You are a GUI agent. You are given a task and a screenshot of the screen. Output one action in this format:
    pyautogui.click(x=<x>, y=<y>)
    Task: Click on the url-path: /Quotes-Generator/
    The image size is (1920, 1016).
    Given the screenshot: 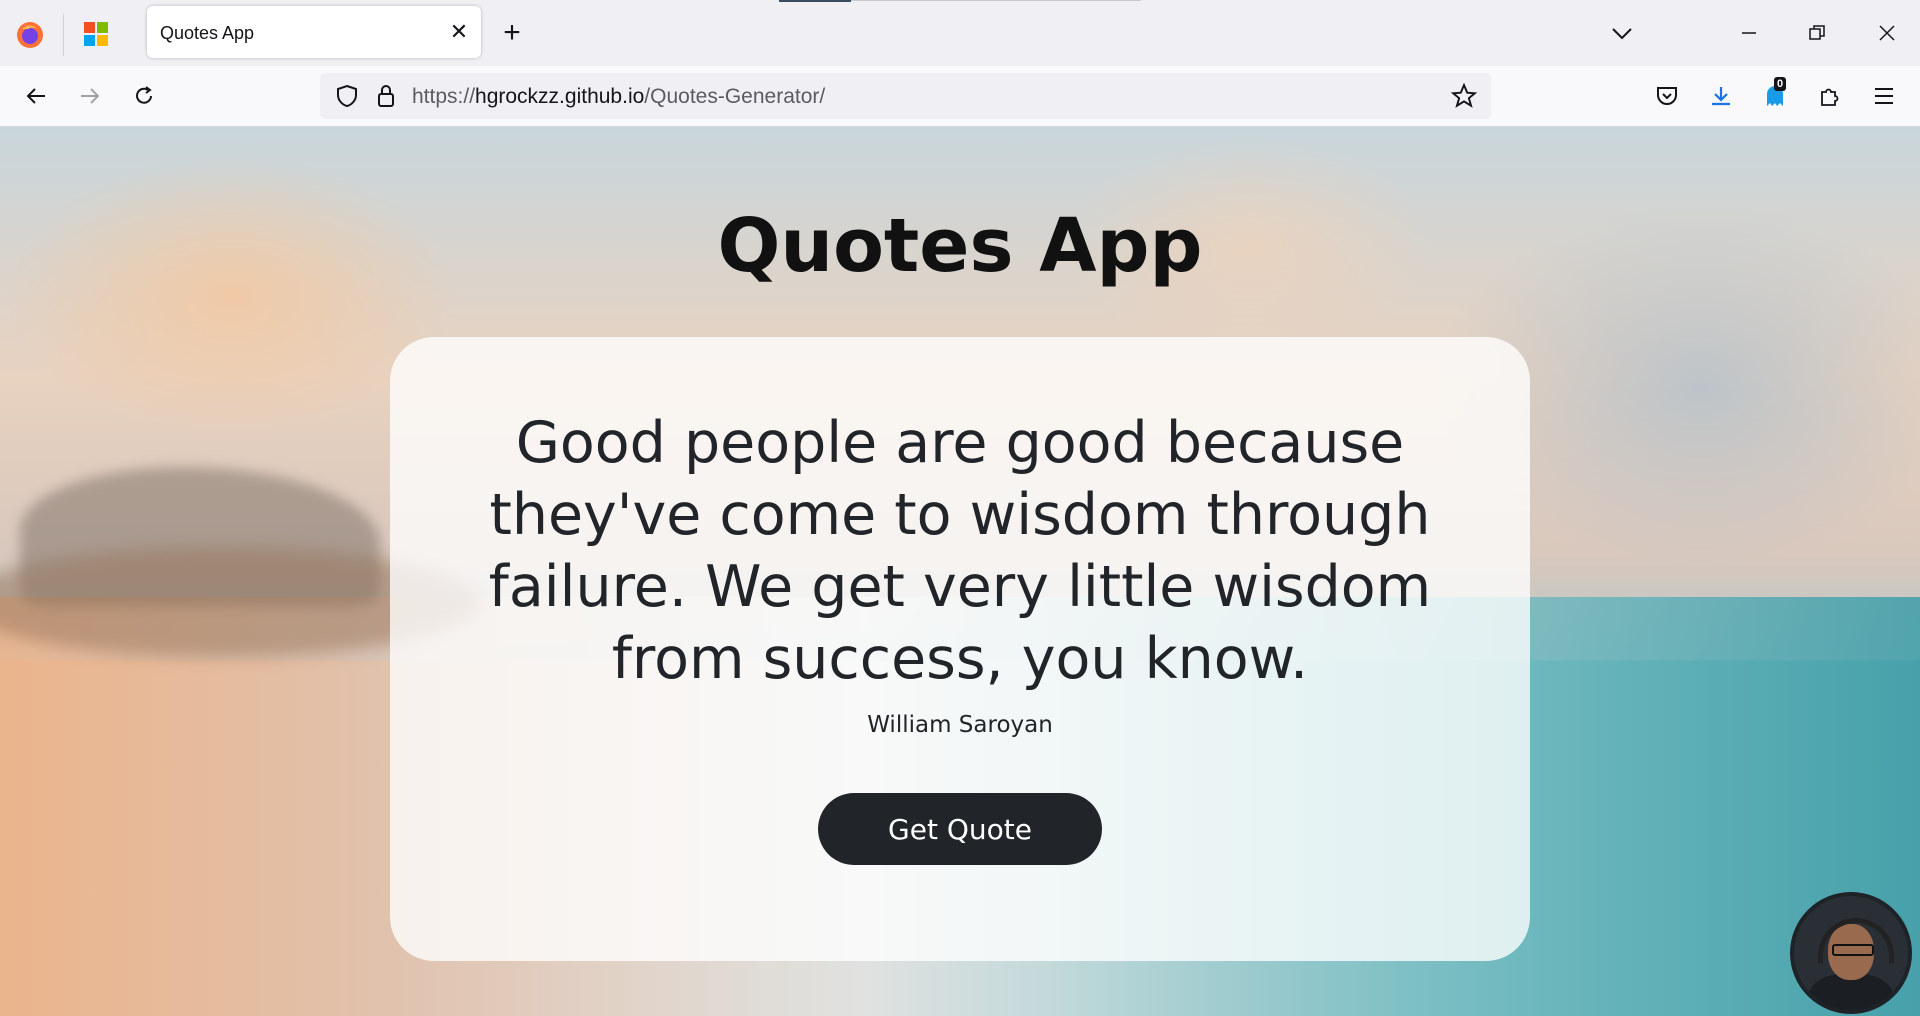 What is the action you would take?
    pyautogui.click(x=735, y=96)
    